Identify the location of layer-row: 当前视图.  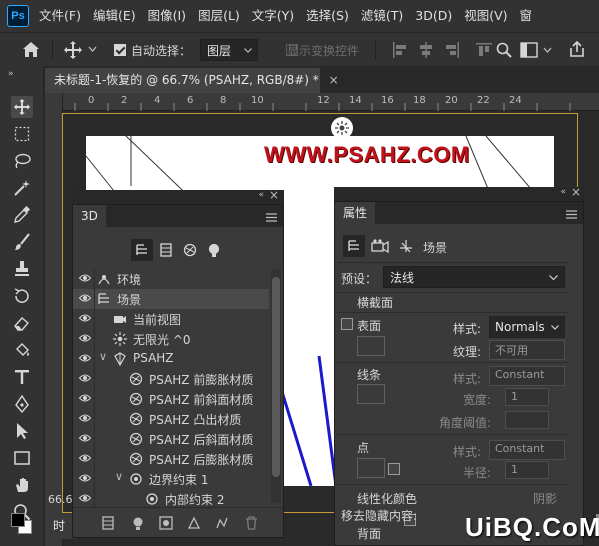
(171, 319).